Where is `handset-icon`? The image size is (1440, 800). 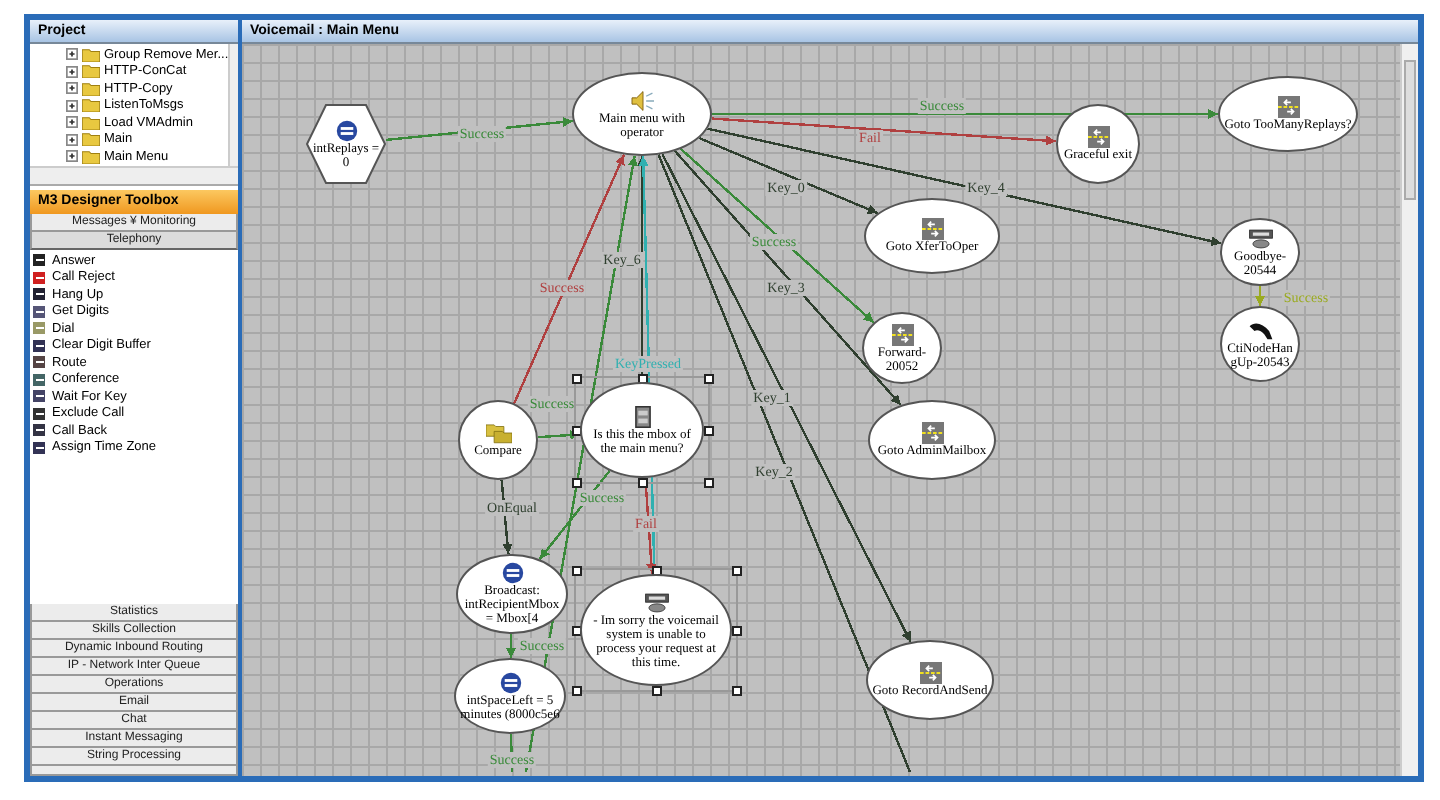 handset-icon is located at coordinates (1260, 330).